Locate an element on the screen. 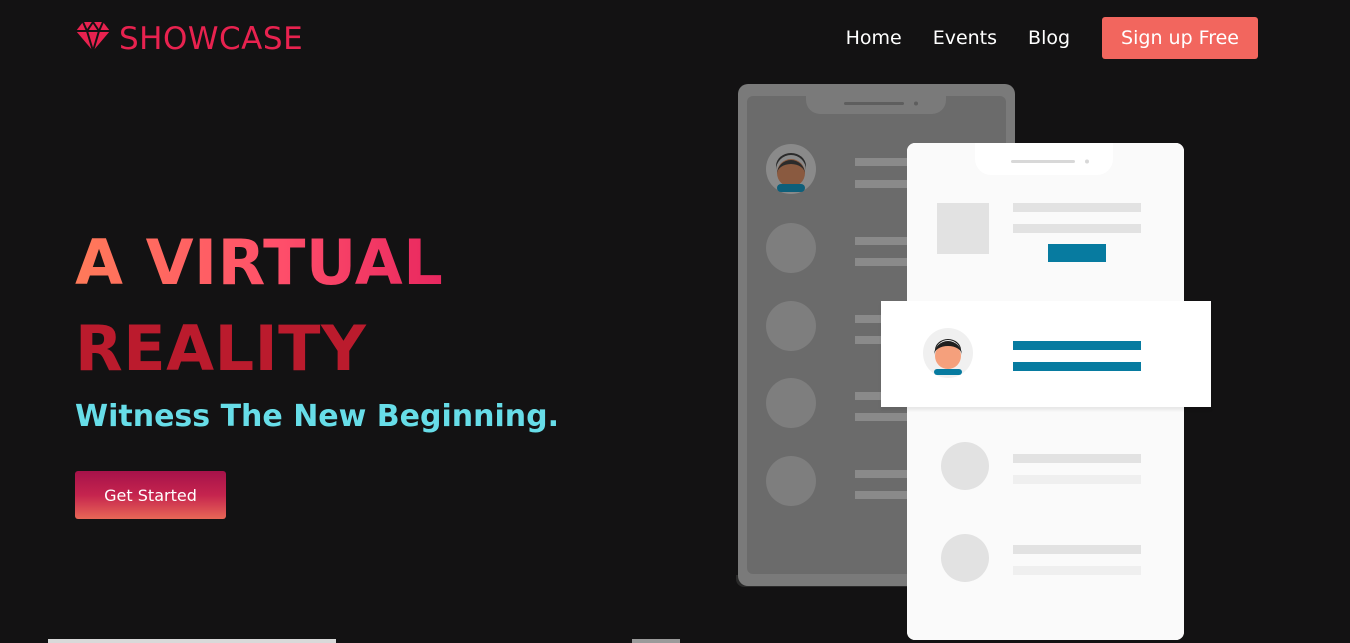  hero-tagline: Witness The New Beginning. is located at coordinates (317, 416).